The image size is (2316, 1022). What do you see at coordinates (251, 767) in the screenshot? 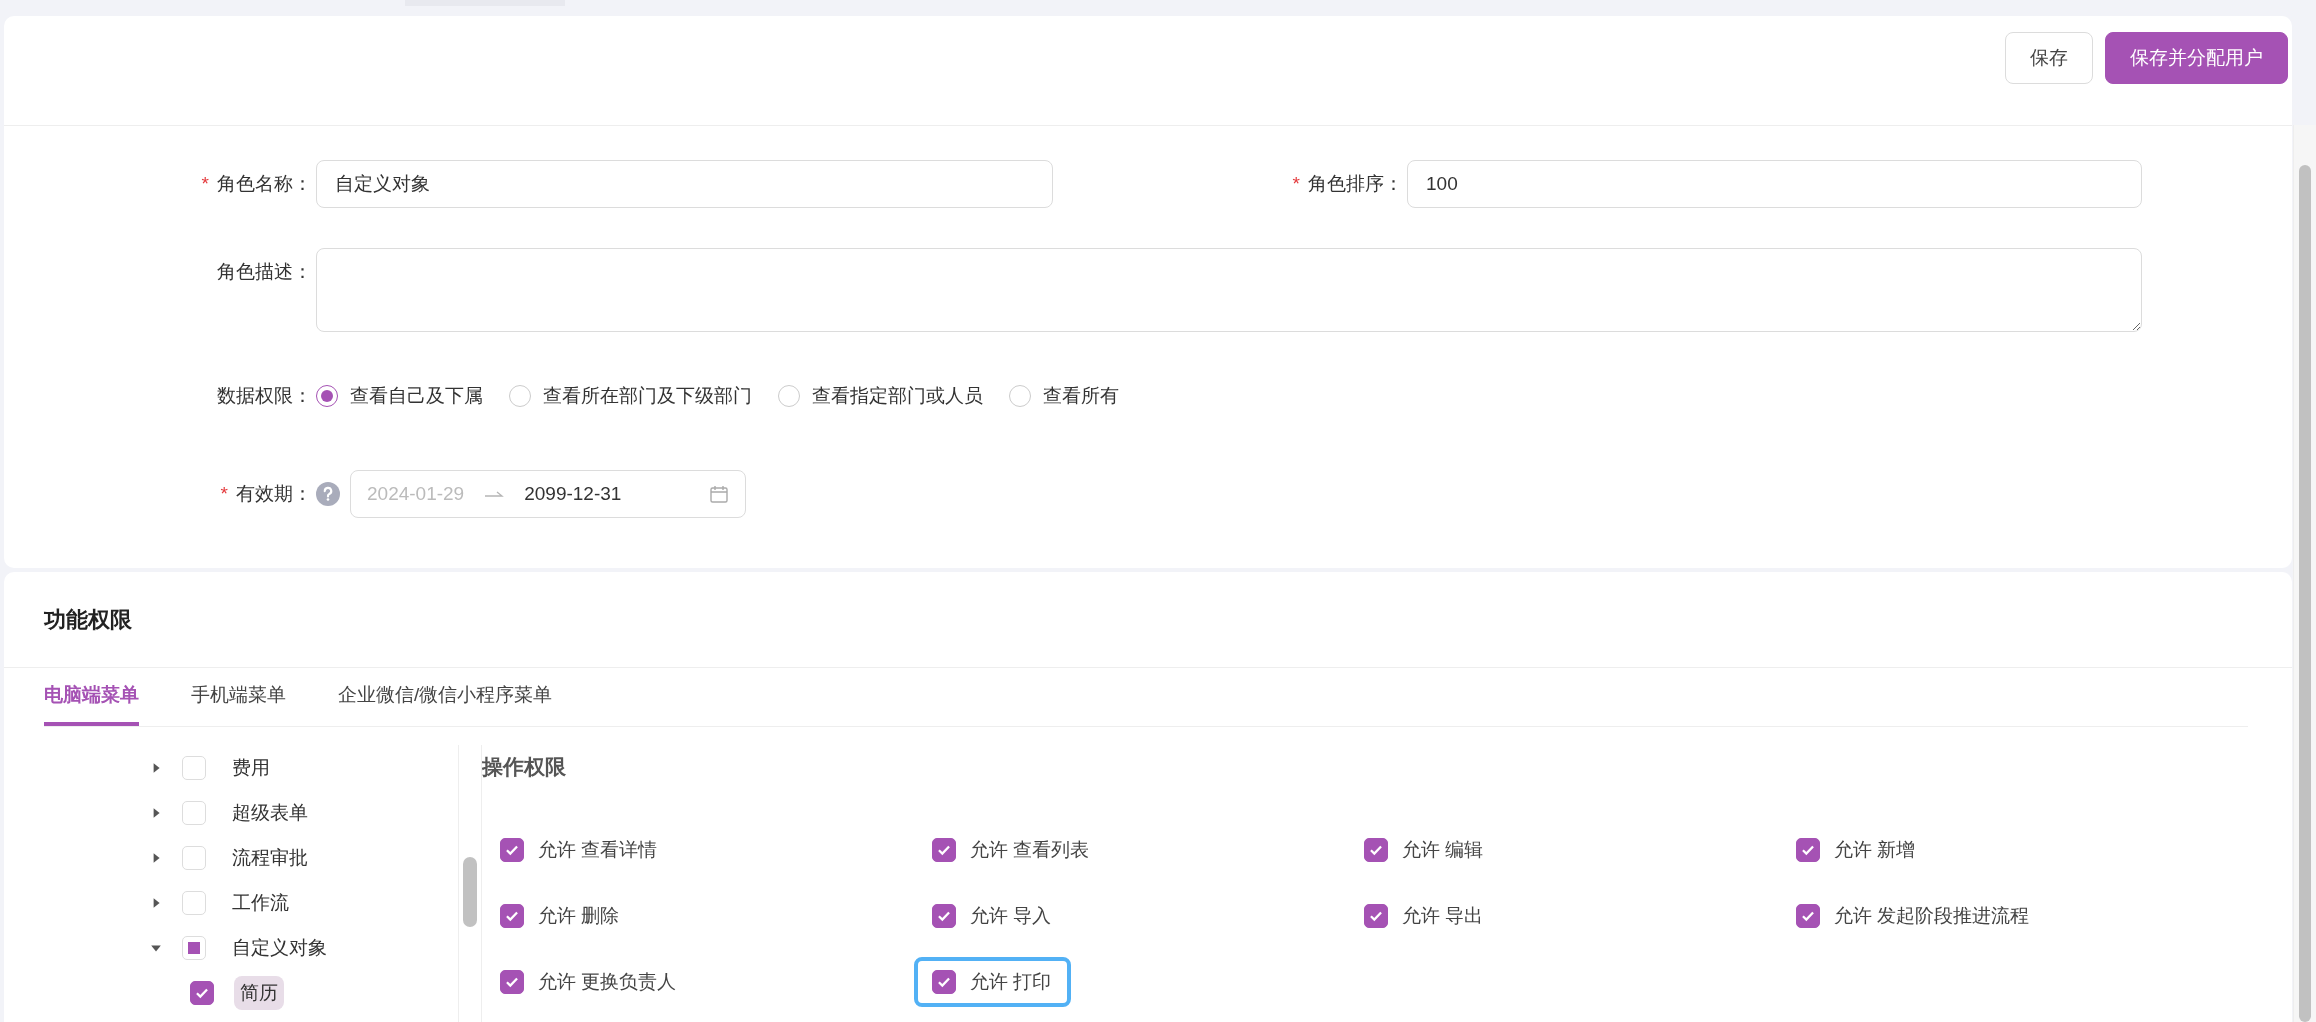
I see `tree-item: 费用` at bounding box center [251, 767].